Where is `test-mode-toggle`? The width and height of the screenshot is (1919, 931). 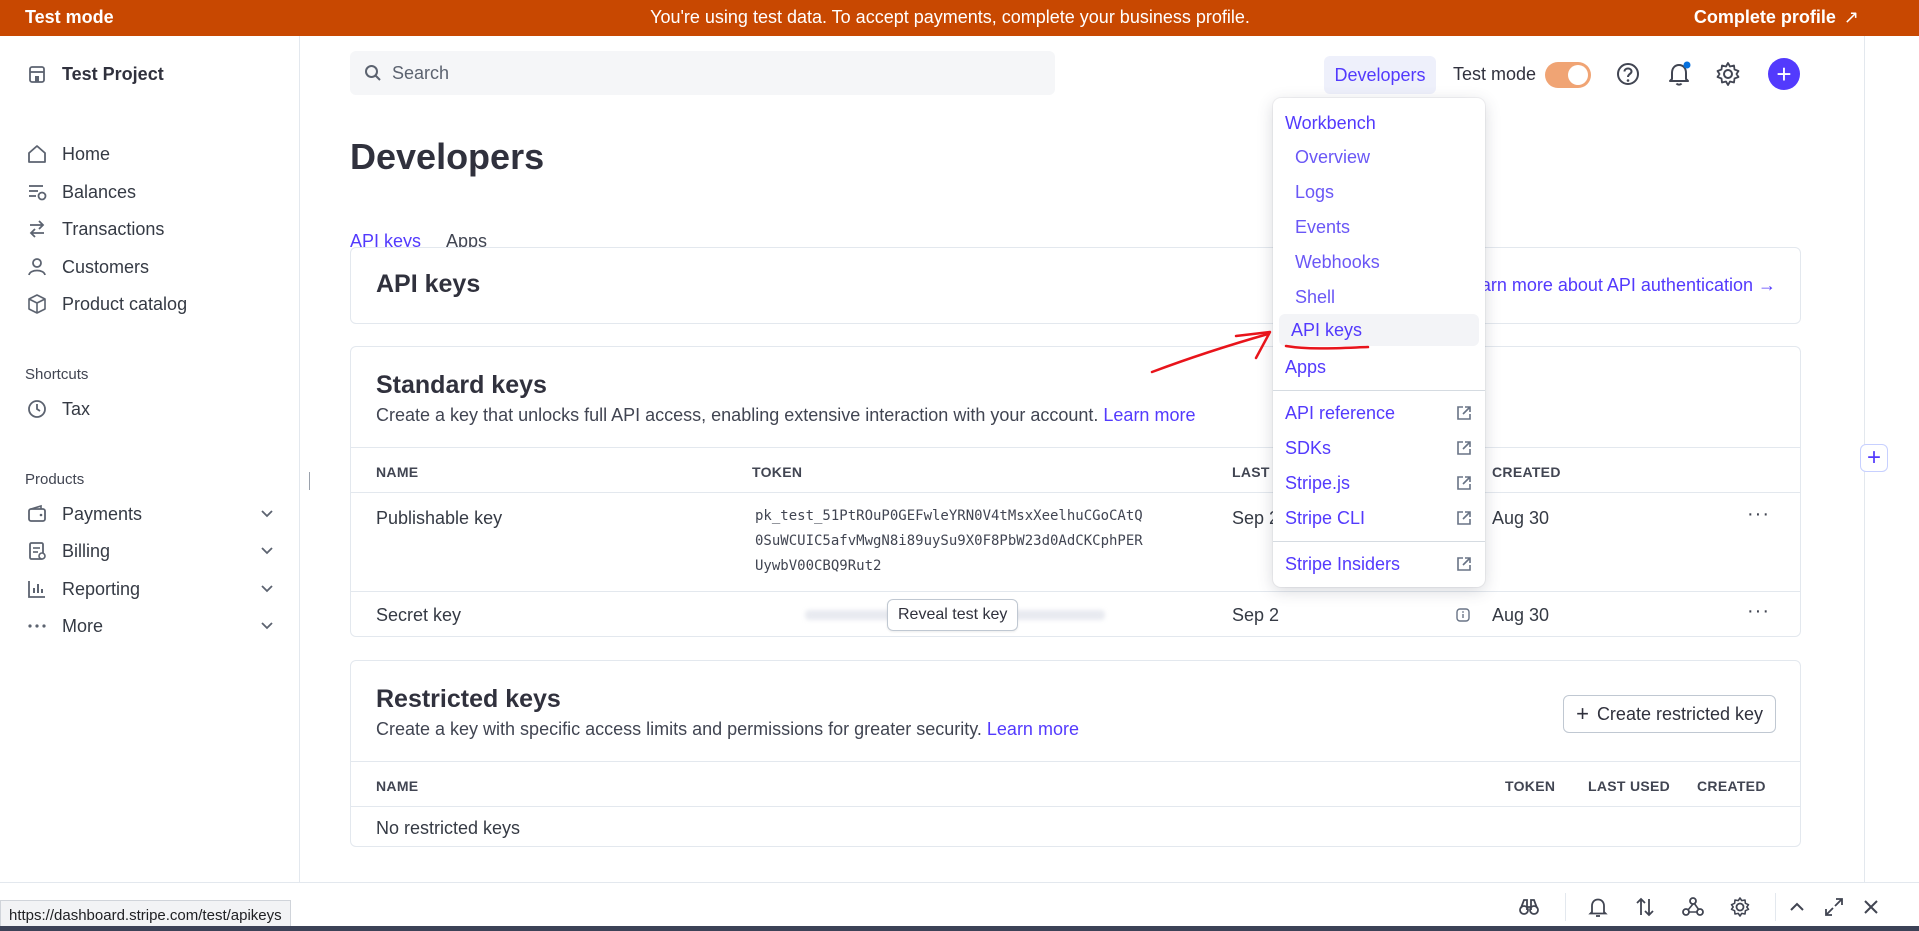 test-mode-toggle is located at coordinates (1568, 75).